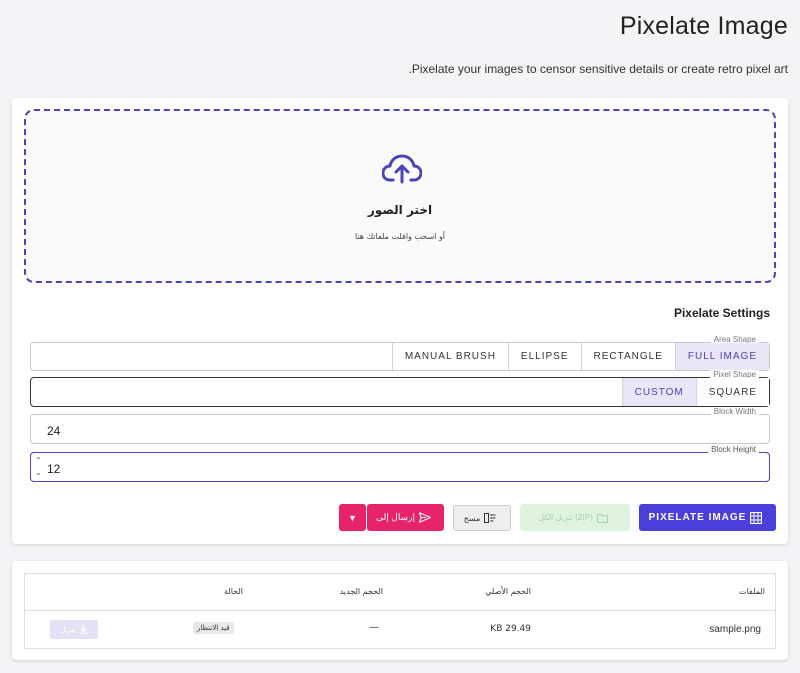  Describe the element at coordinates (482, 518) in the screenshot. I see `clear-button: مسح` at that location.